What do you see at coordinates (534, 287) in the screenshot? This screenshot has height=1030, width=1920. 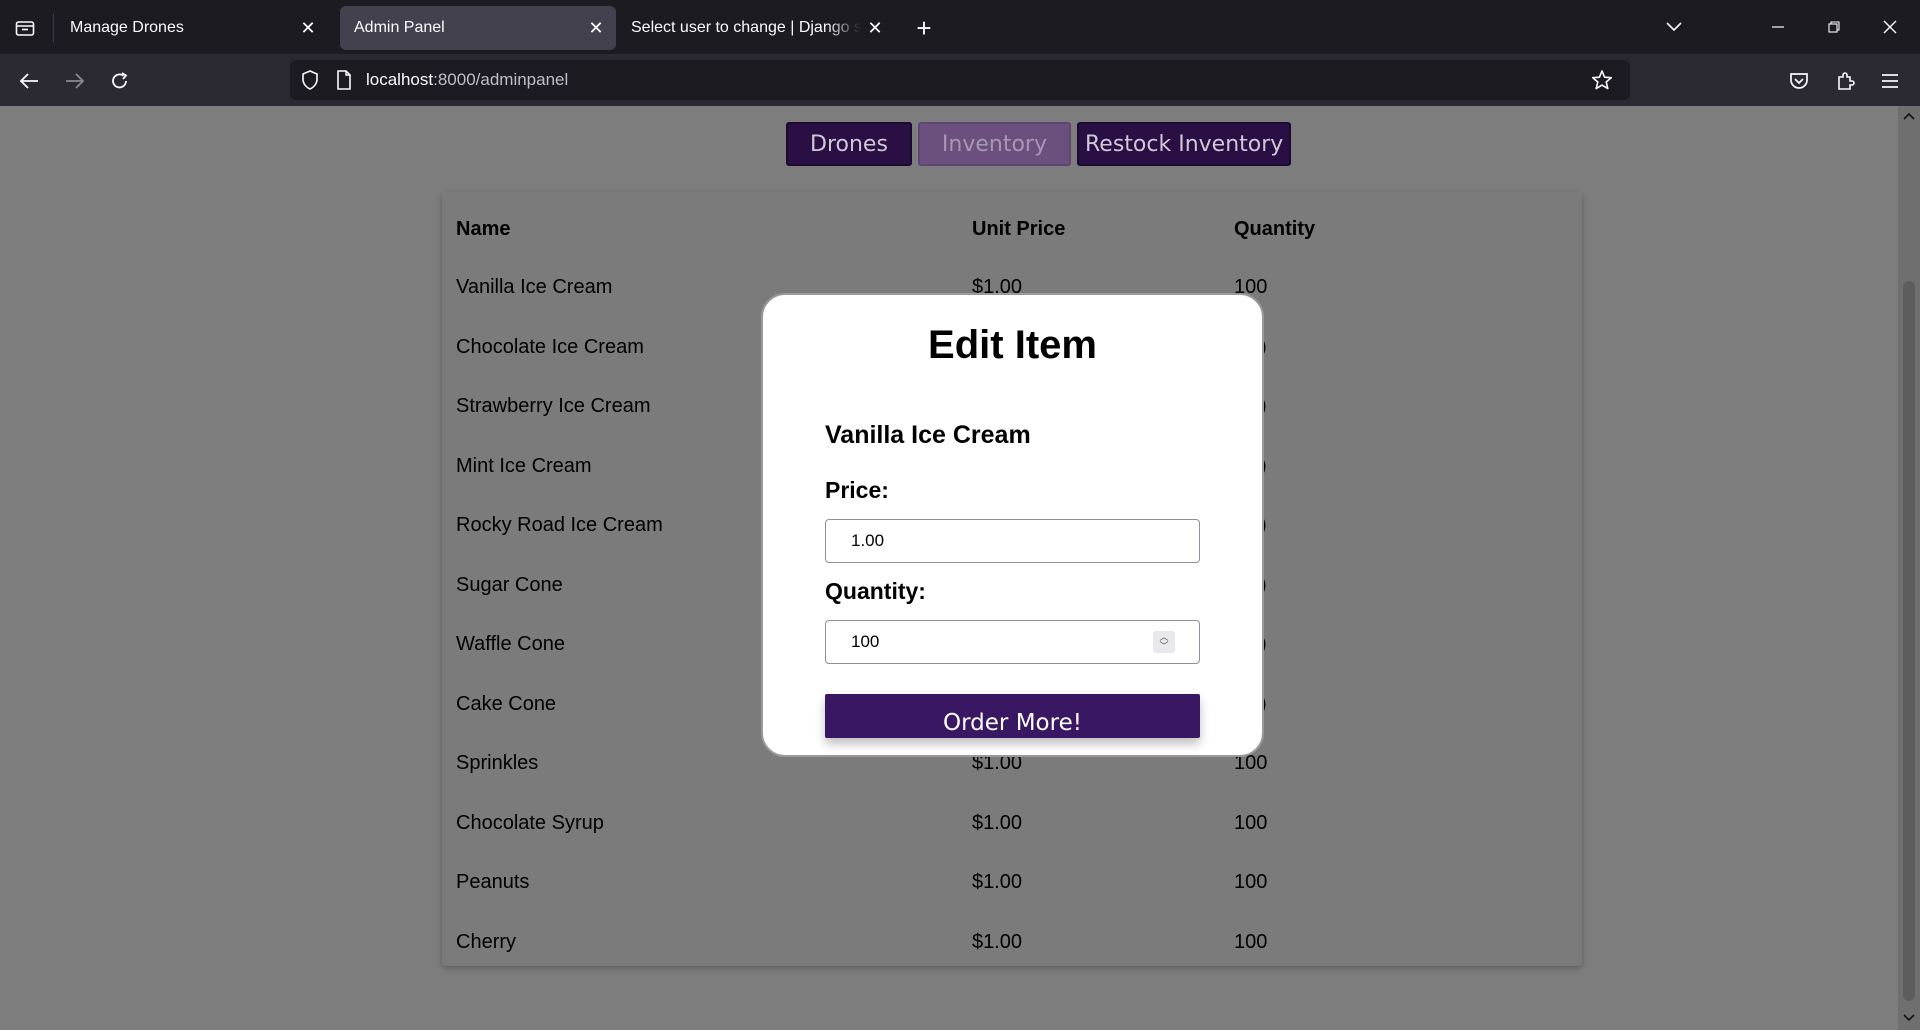 I see `table-row-name: Vanilla Ice Cream` at bounding box center [534, 287].